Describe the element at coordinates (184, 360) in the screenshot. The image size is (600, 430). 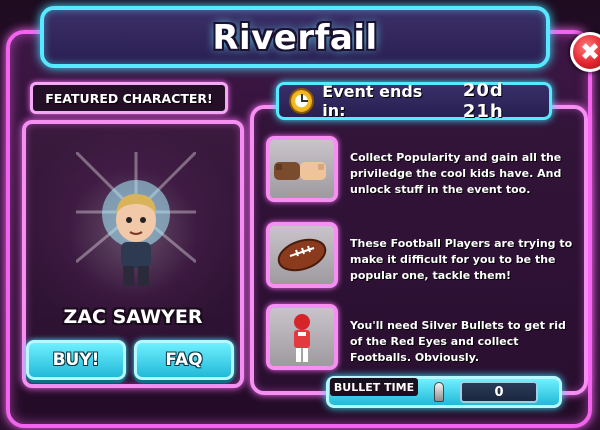
I see `faq-button: FAQ` at that location.